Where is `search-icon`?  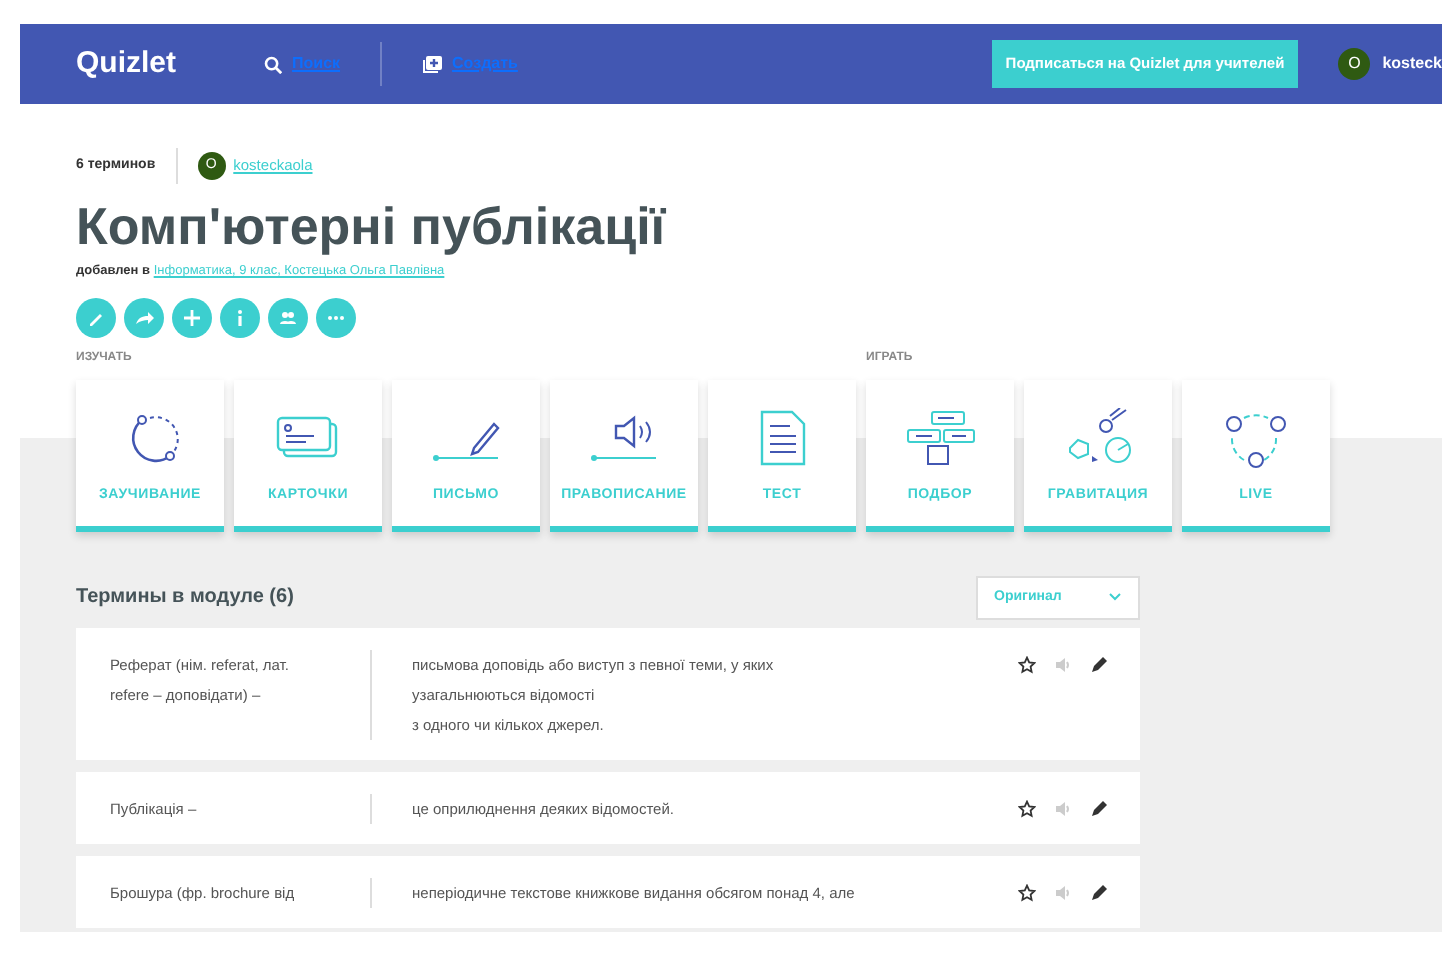 search-icon is located at coordinates (273, 64).